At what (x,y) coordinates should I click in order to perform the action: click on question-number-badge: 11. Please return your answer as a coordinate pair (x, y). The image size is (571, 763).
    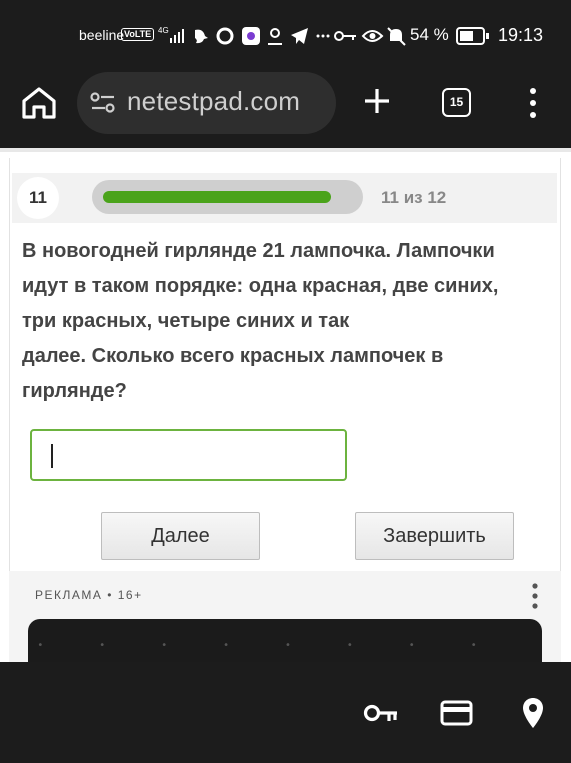
    Looking at the image, I should click on (38, 198).